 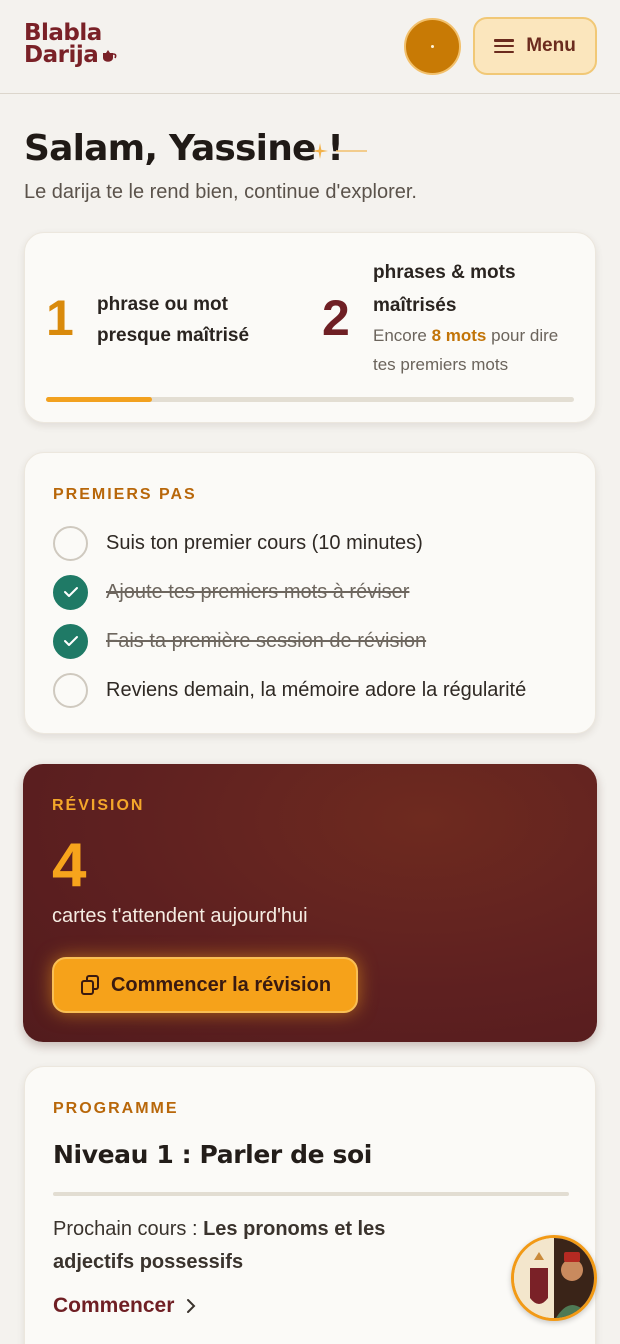 I want to click on mascot-illustration, so click(x=554, y=1278).